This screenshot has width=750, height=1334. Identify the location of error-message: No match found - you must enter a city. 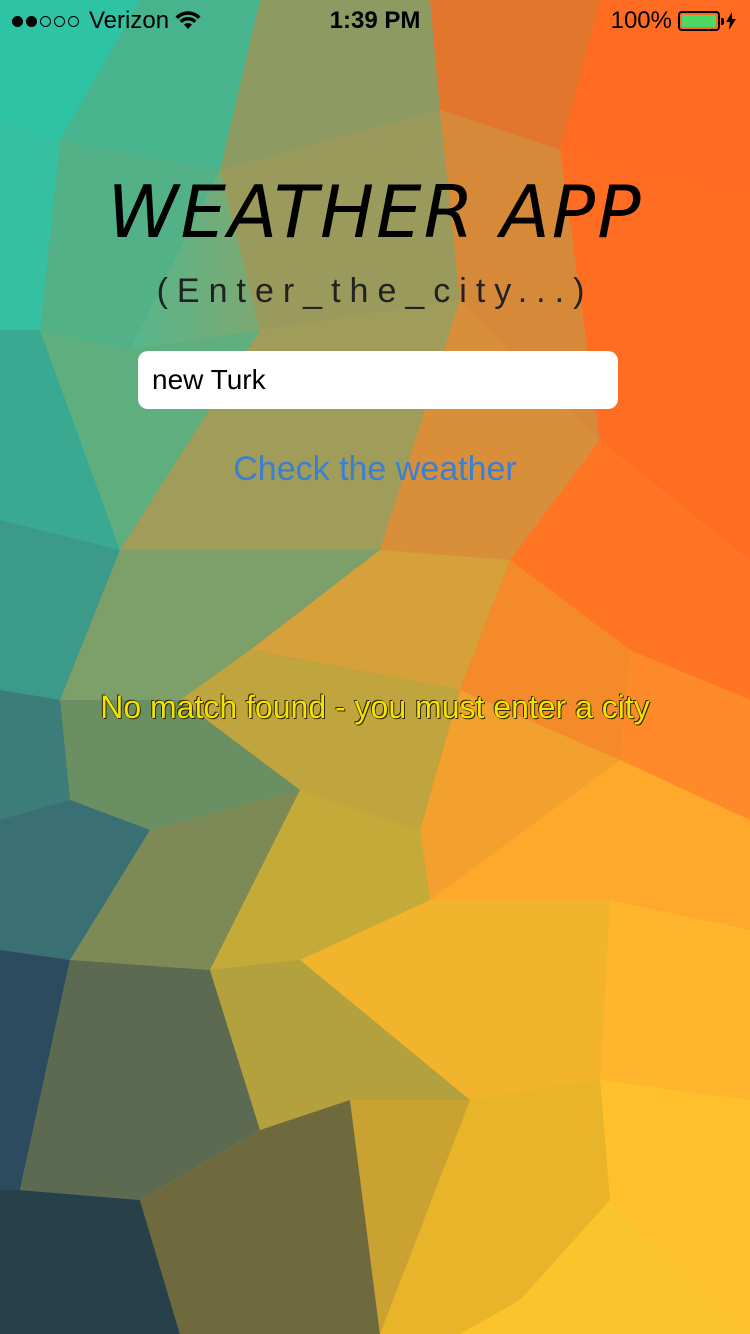
(375, 707).